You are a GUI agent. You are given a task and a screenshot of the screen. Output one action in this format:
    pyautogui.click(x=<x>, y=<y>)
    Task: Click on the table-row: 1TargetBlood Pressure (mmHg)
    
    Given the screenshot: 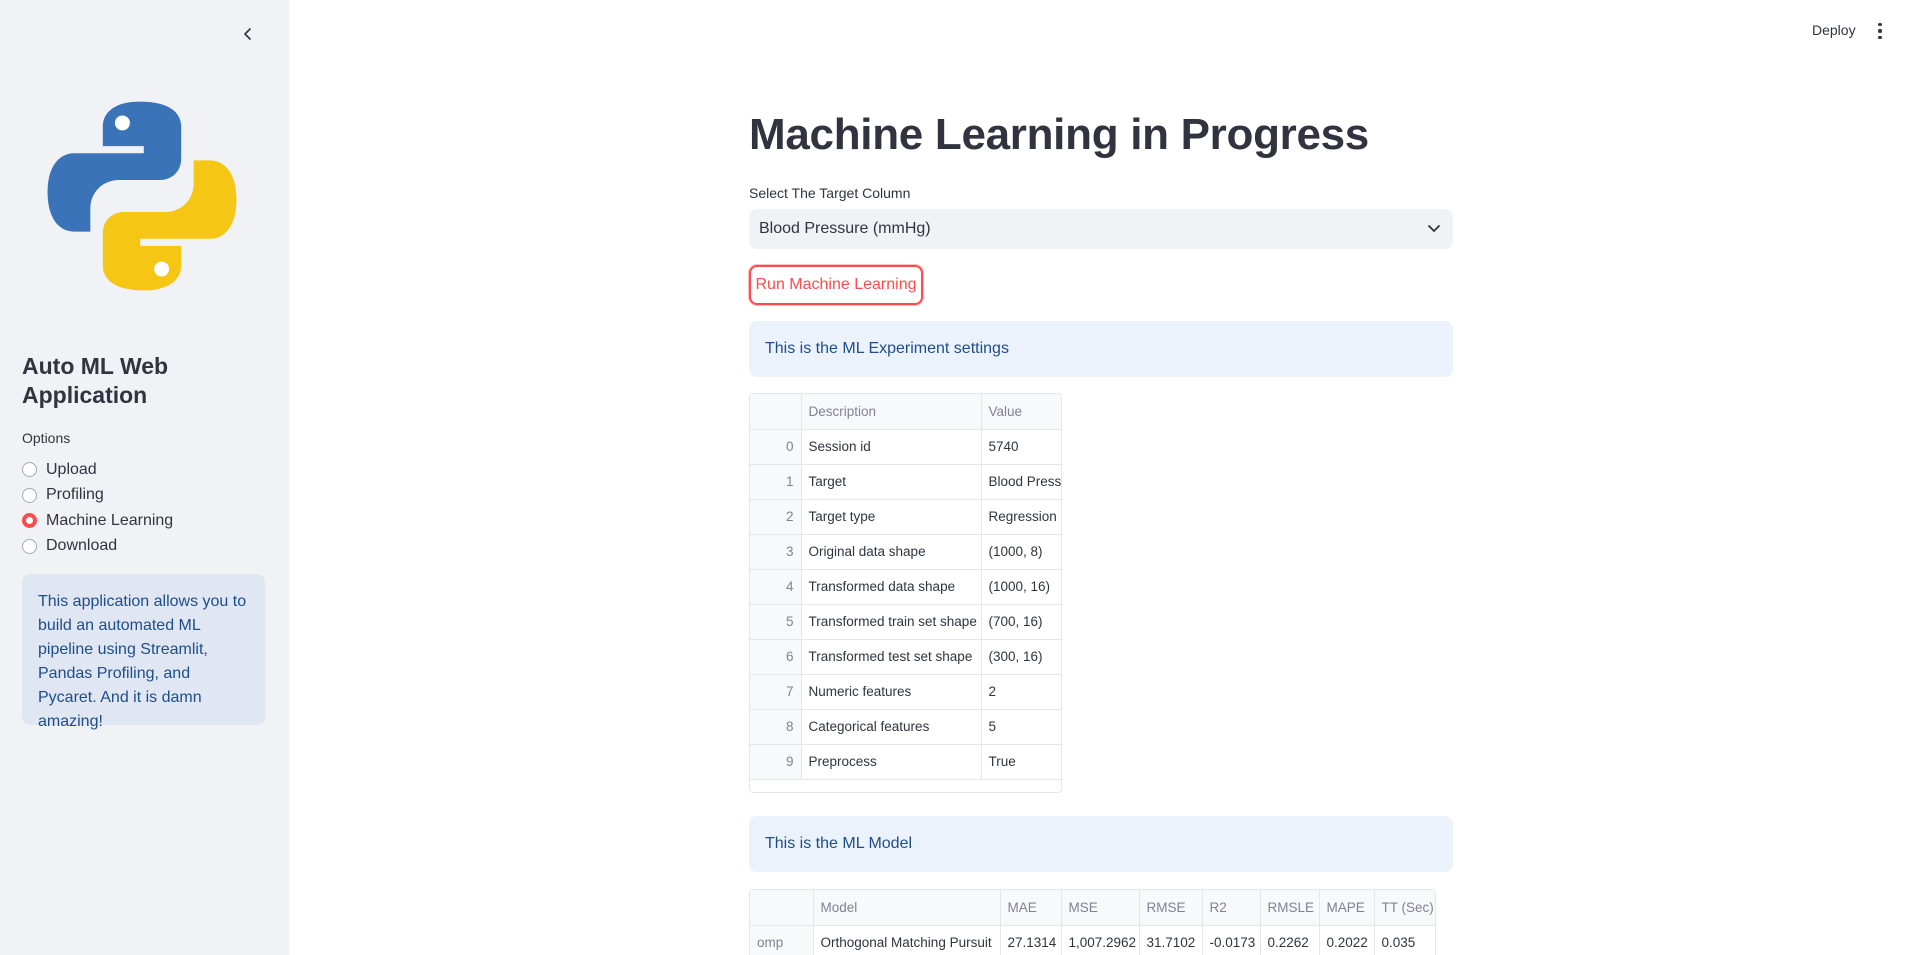 What is the action you would take?
    pyautogui.click(x=905, y=482)
    